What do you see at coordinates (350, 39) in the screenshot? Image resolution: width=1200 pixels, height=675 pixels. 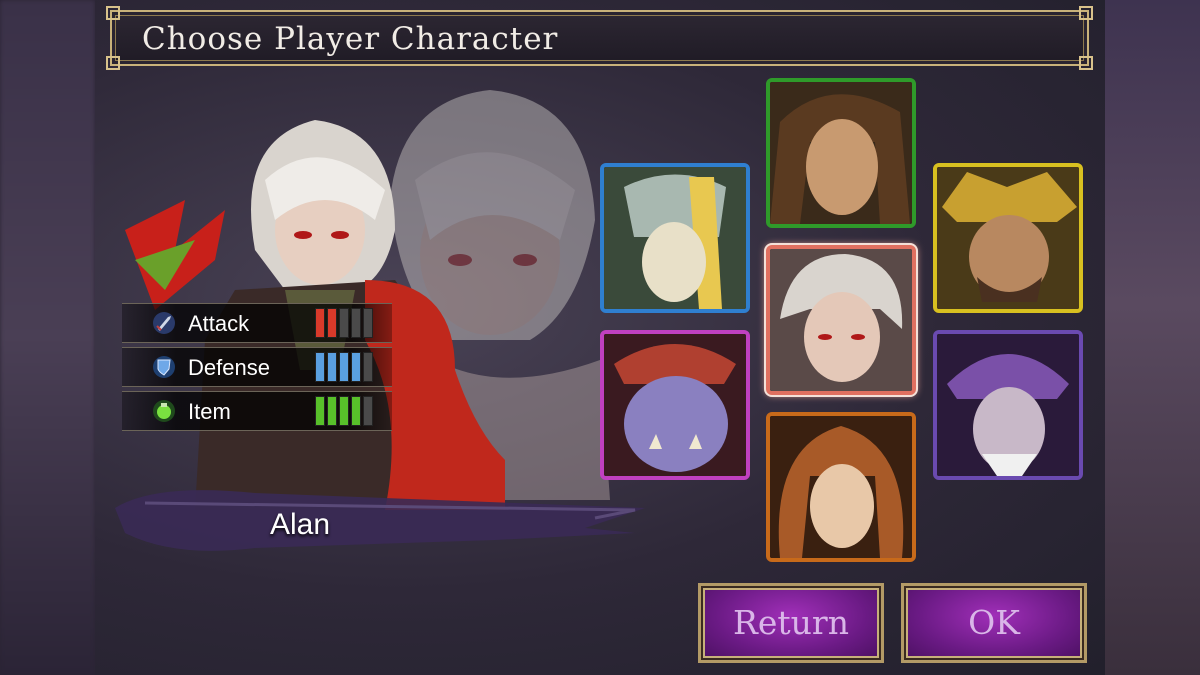 I see `page-title: Choose Player Character` at bounding box center [350, 39].